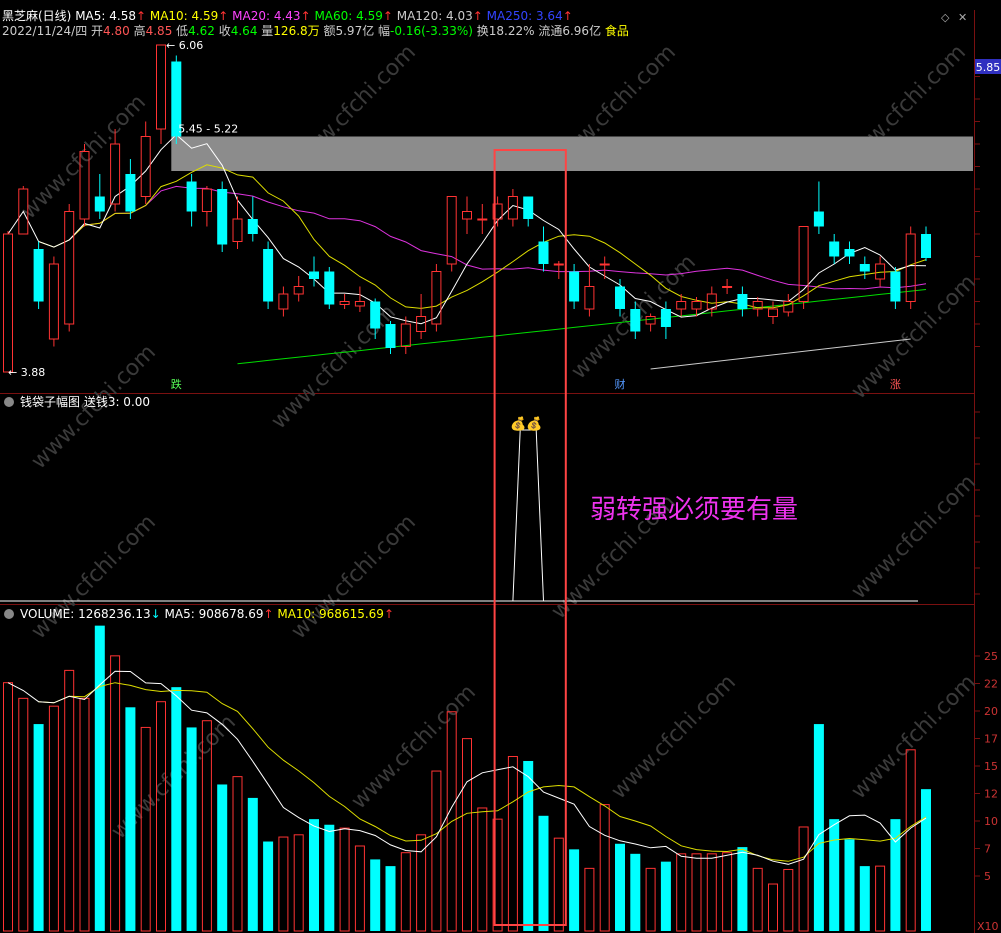 This screenshot has width=1001, height=933. I want to click on ma-label: MA60: 4.59, so click(348, 16).